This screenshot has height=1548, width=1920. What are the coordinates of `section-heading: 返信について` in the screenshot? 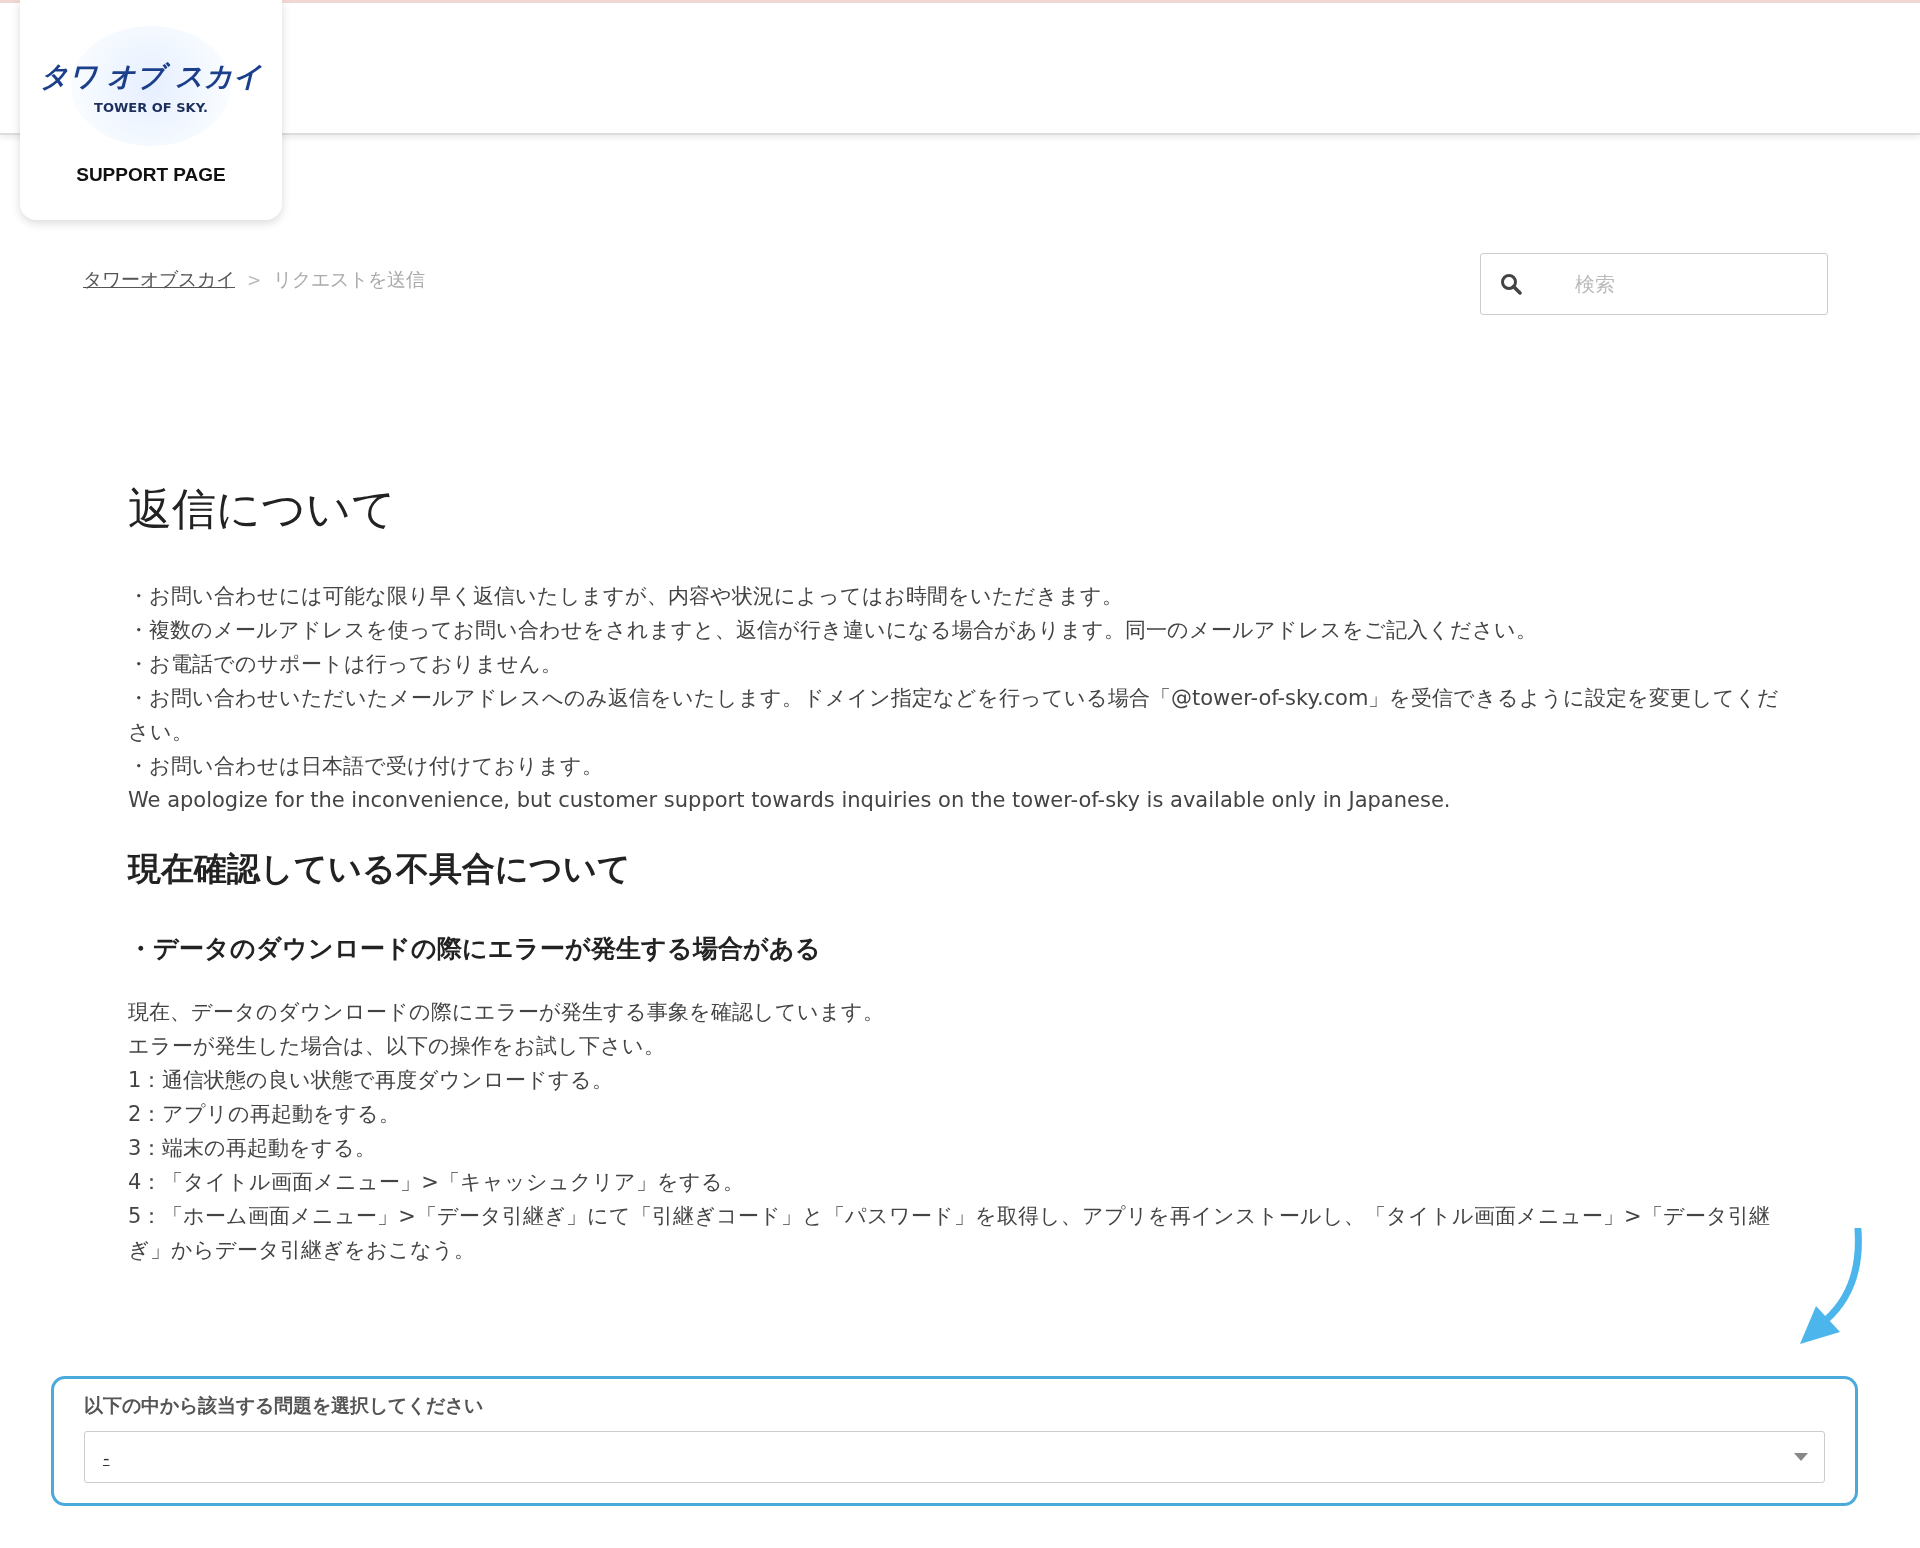 It's located at (262, 509).